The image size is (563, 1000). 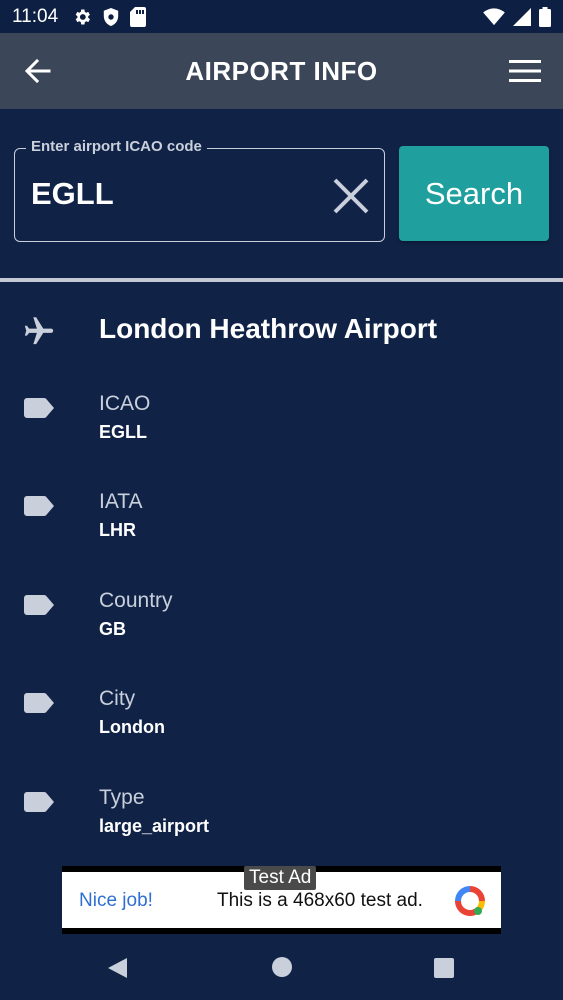 What do you see at coordinates (125, 403) in the screenshot?
I see `info-label: ICAO` at bounding box center [125, 403].